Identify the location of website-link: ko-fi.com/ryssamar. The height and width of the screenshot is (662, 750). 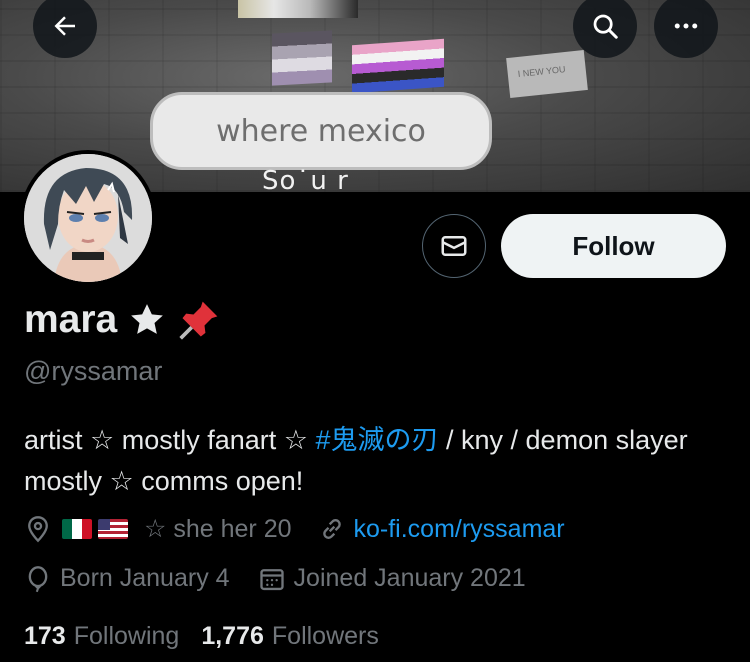
(459, 529).